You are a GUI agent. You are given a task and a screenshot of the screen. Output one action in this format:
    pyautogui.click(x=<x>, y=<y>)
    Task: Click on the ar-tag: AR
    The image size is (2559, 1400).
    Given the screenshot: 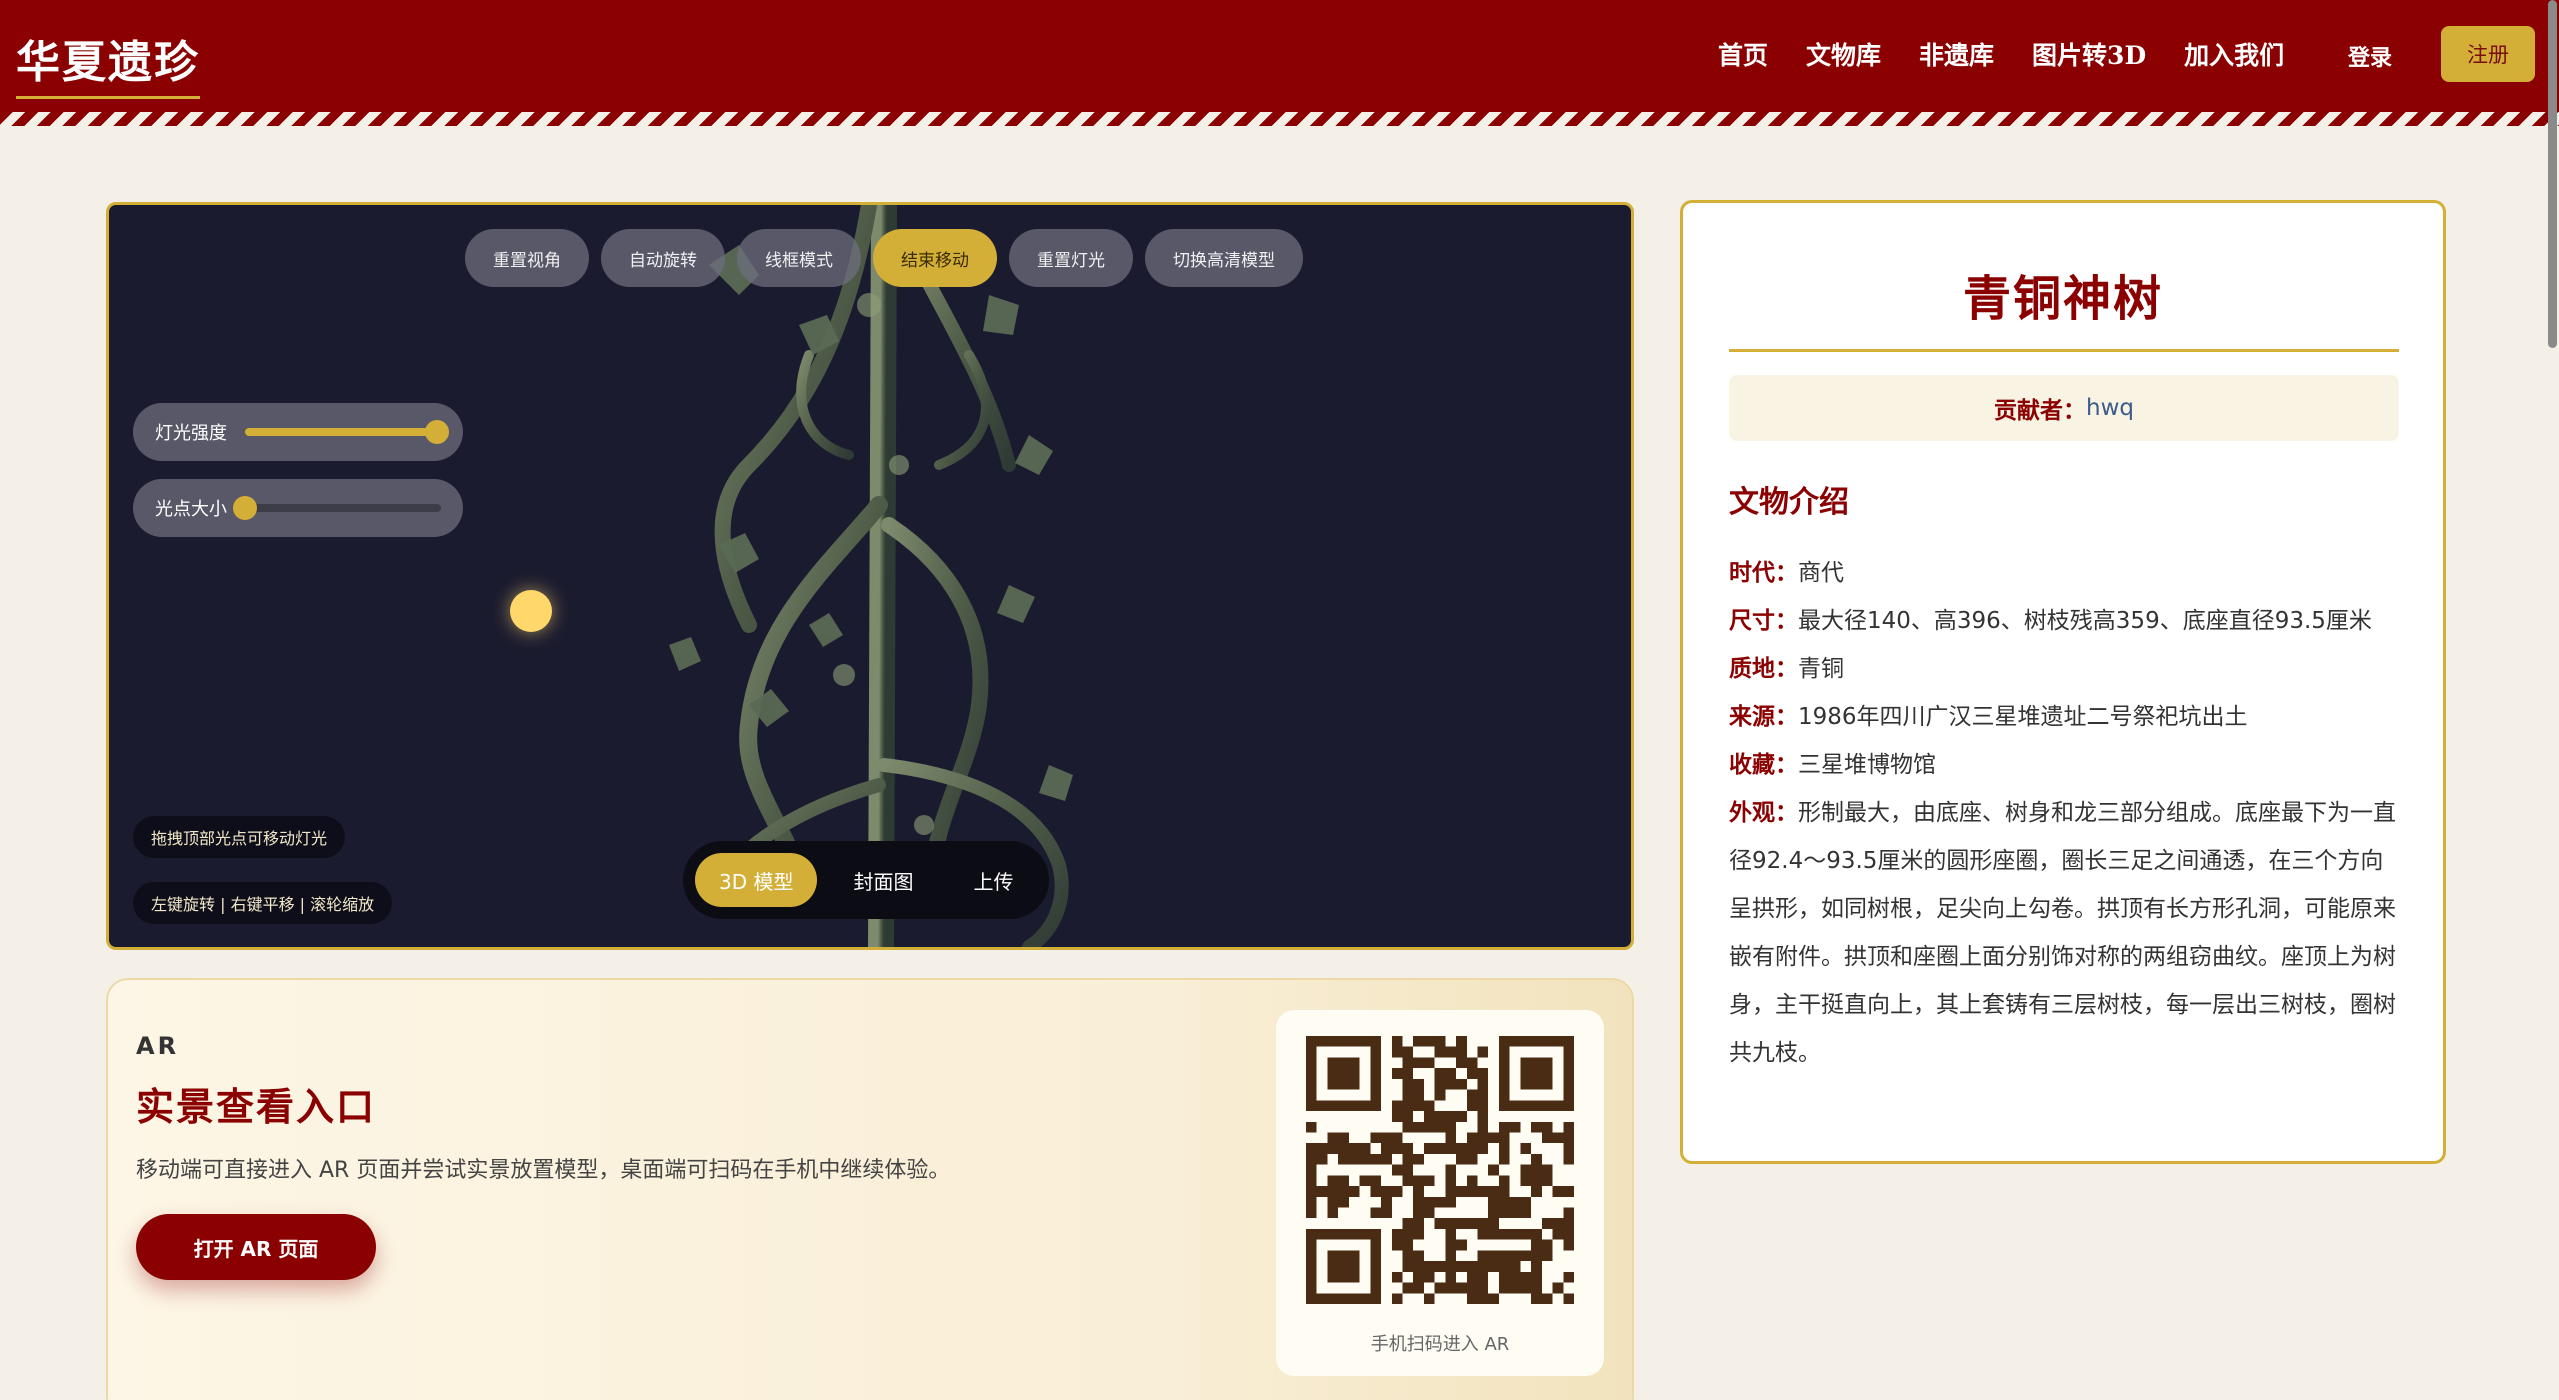 What is the action you would take?
    pyautogui.click(x=158, y=1046)
    